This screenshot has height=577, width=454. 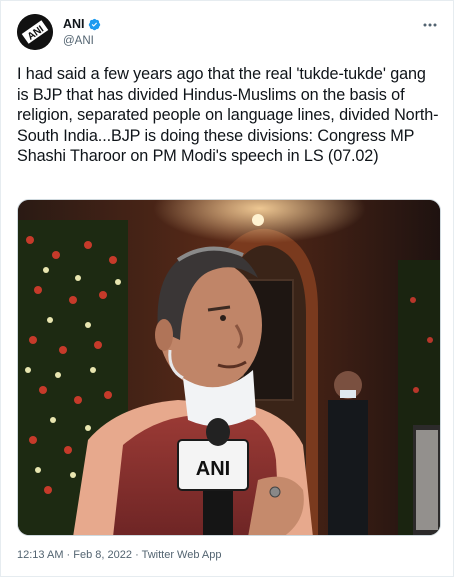 What do you see at coordinates (213, 469) in the screenshot?
I see `microphone-ani-label: ANI` at bounding box center [213, 469].